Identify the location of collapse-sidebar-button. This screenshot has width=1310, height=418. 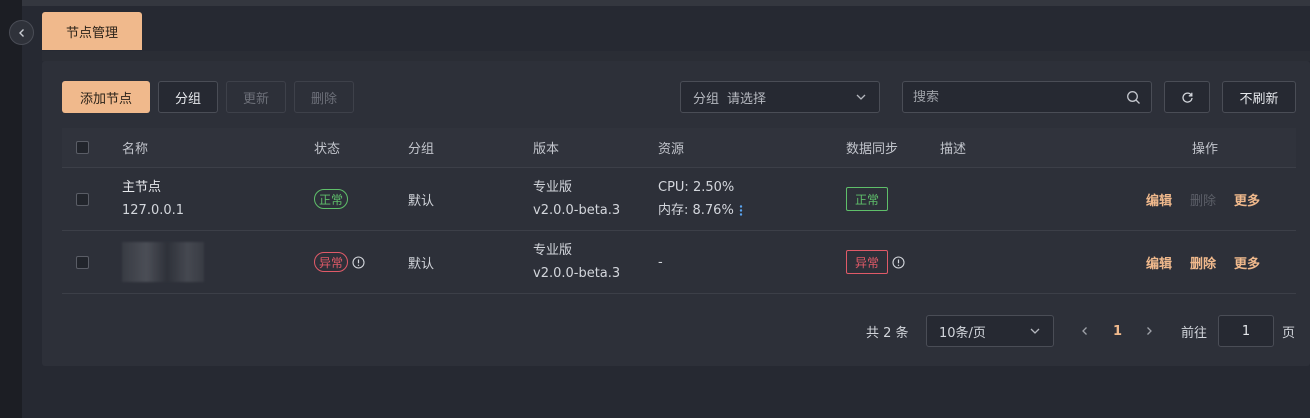
(21, 32).